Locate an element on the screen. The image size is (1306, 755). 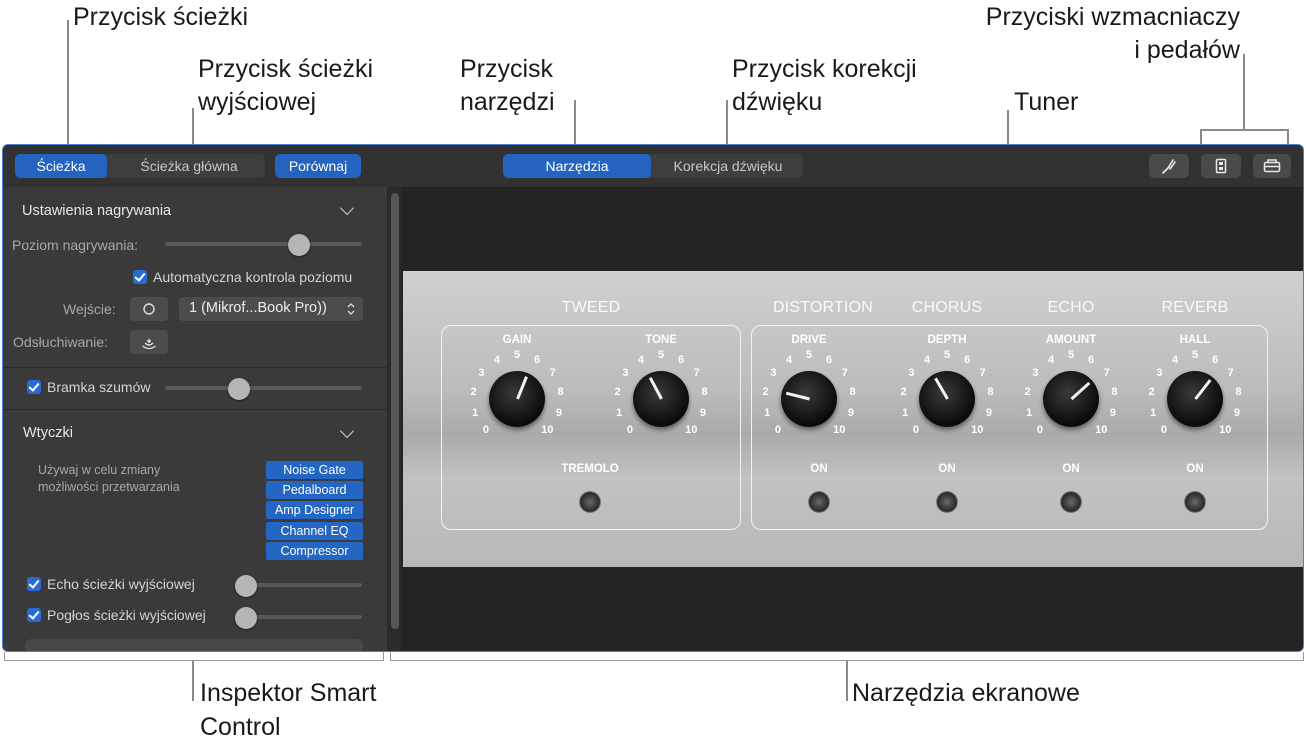
tremolo-switch is located at coordinates (590, 502).